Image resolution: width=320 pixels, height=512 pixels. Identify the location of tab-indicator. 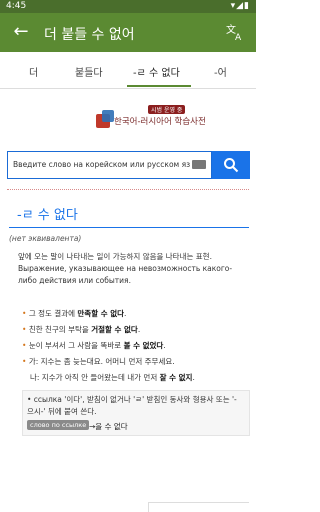
(159, 86).